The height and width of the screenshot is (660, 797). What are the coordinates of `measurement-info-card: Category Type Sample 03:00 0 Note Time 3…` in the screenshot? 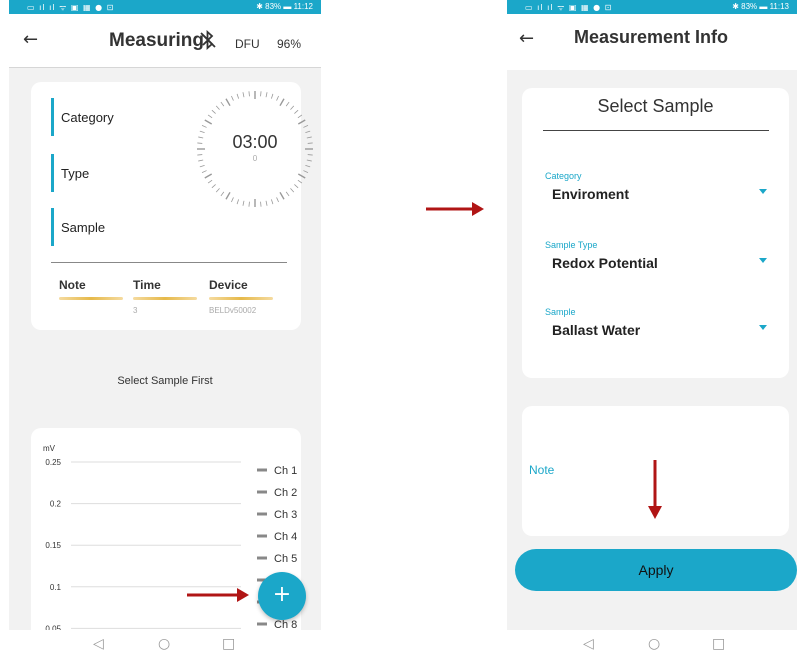 It's located at (172, 206).